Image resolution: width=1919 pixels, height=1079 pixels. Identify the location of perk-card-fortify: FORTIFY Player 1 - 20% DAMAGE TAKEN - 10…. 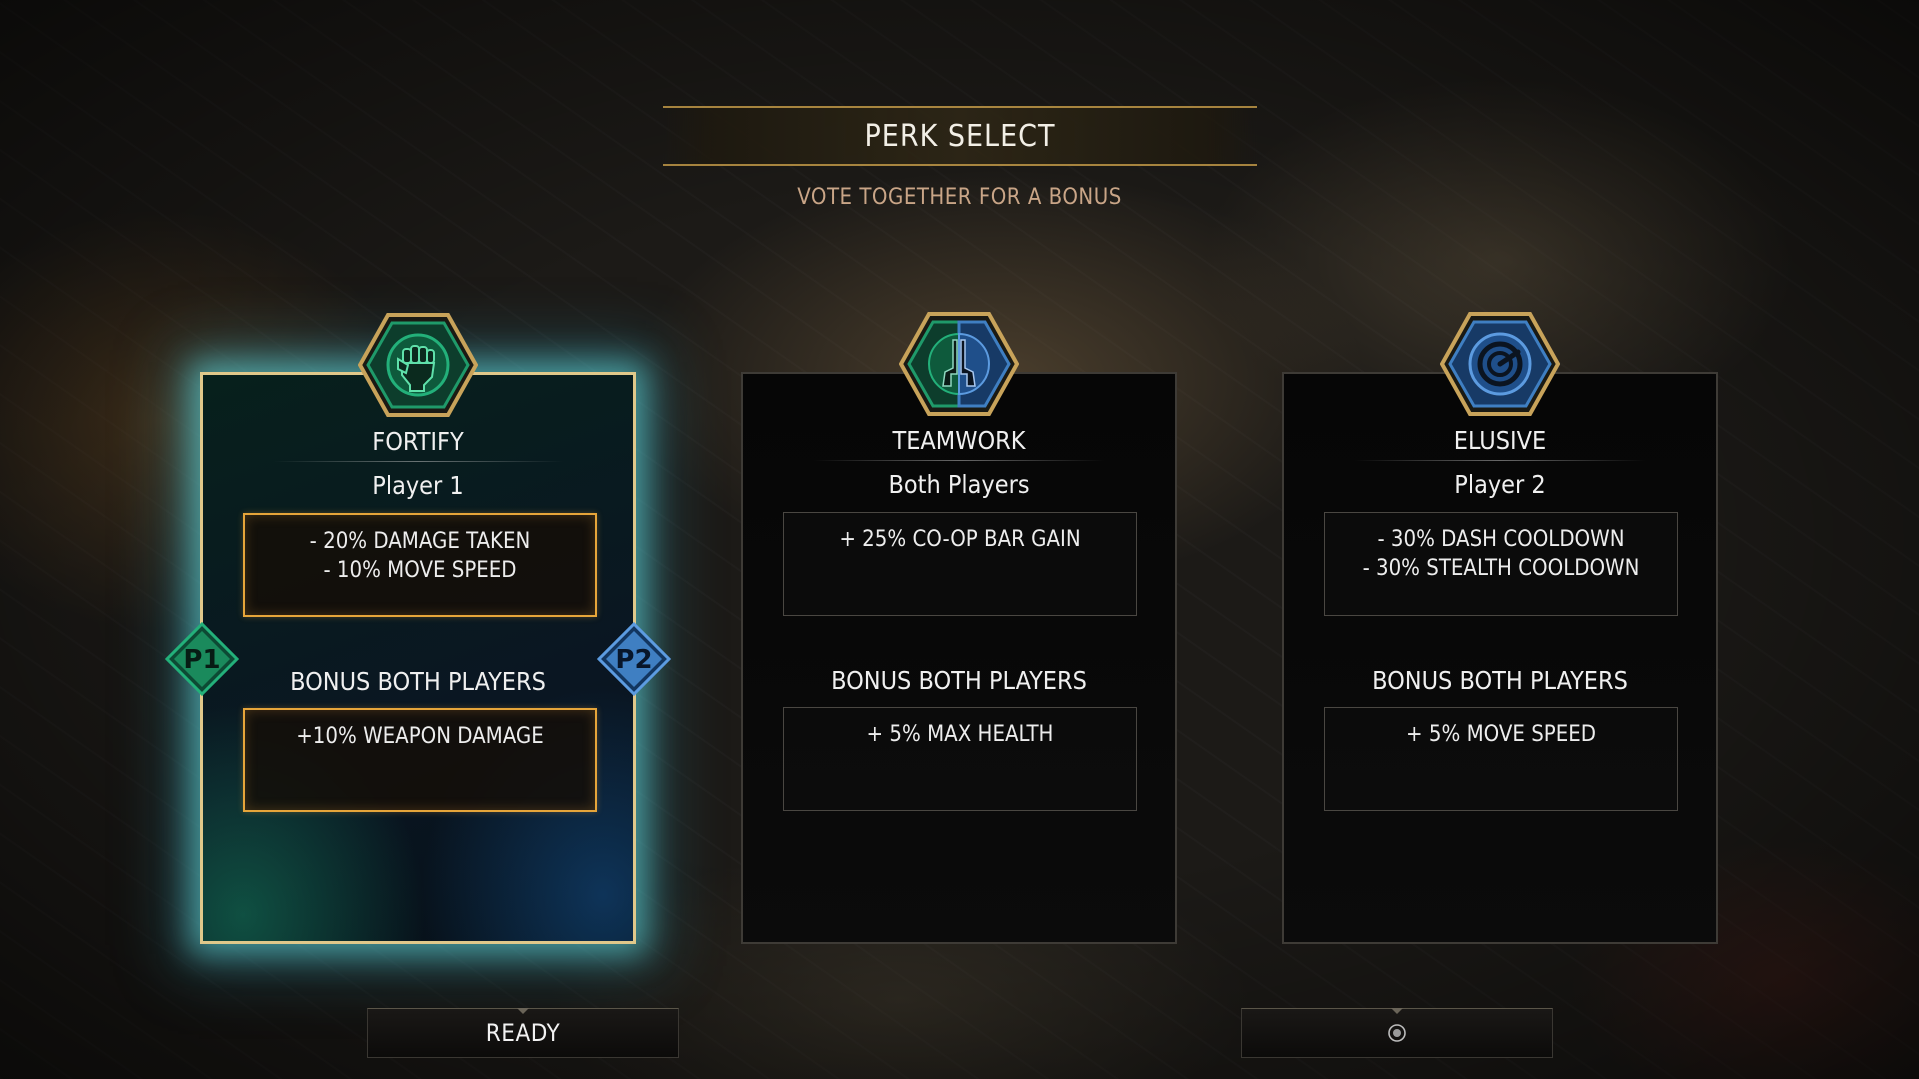
(418, 628).